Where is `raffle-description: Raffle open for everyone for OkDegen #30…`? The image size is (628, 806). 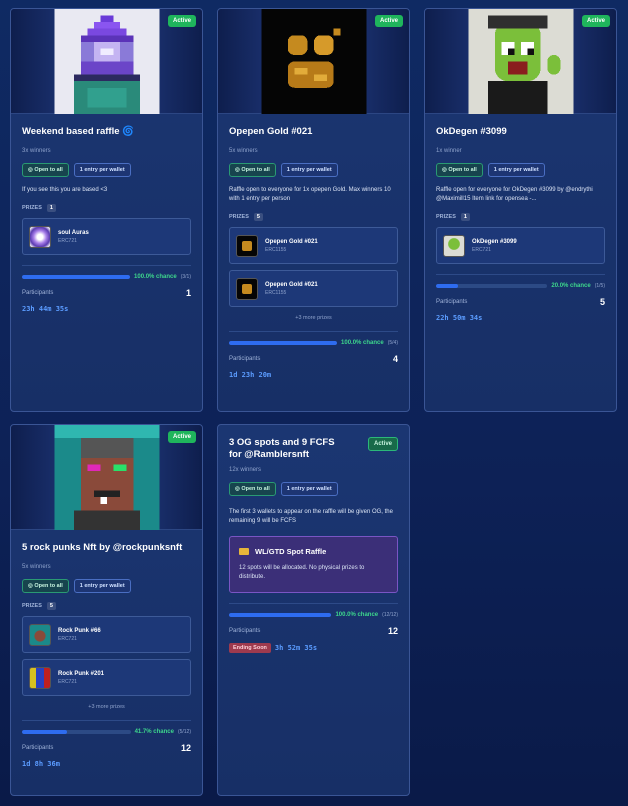 raffle-description: Raffle open for everyone for OkDegen #30… is located at coordinates (514, 194).